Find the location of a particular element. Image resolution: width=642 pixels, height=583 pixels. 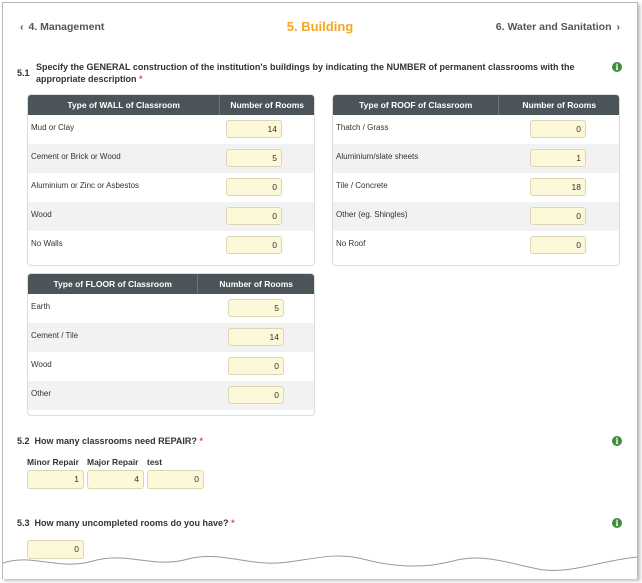

table-row: Cement or Brick or Wood 5 is located at coordinates (171, 158).